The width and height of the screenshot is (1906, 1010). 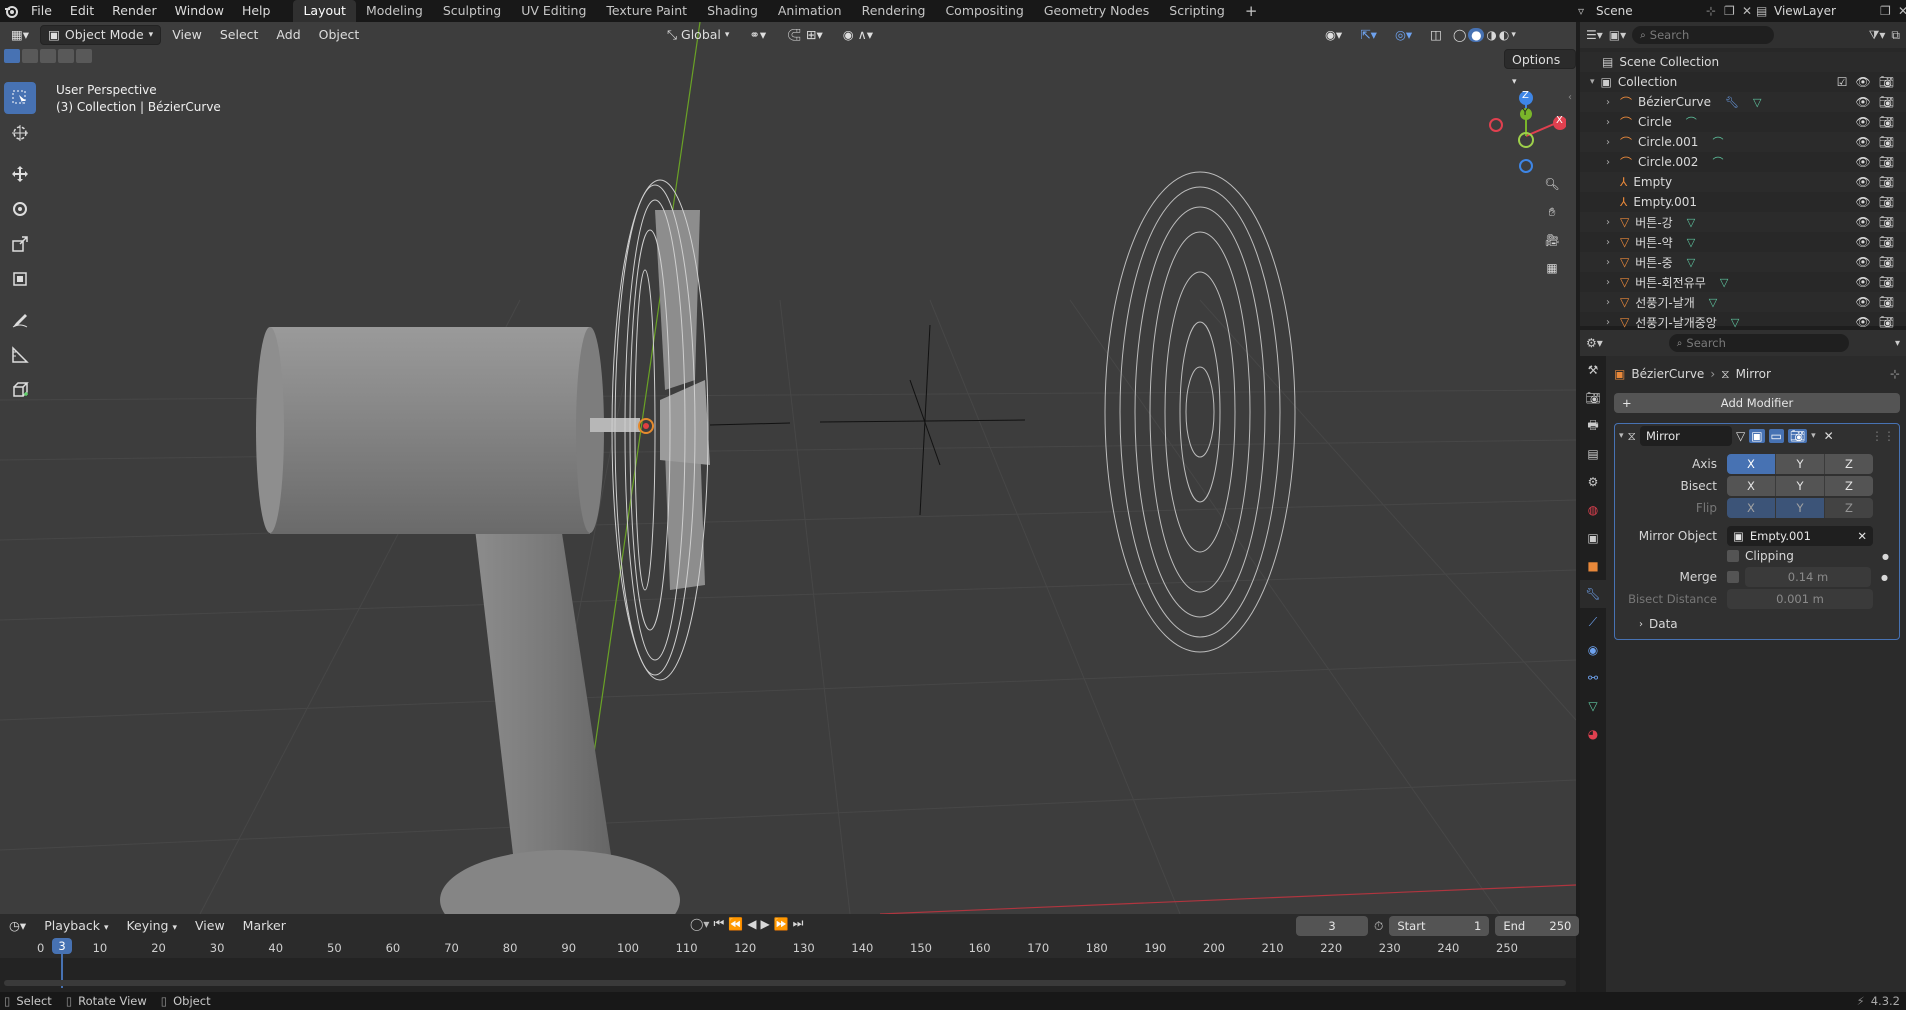 What do you see at coordinates (1504, 35) in the screenshot?
I see `rendered-shading-icon: ◐` at bounding box center [1504, 35].